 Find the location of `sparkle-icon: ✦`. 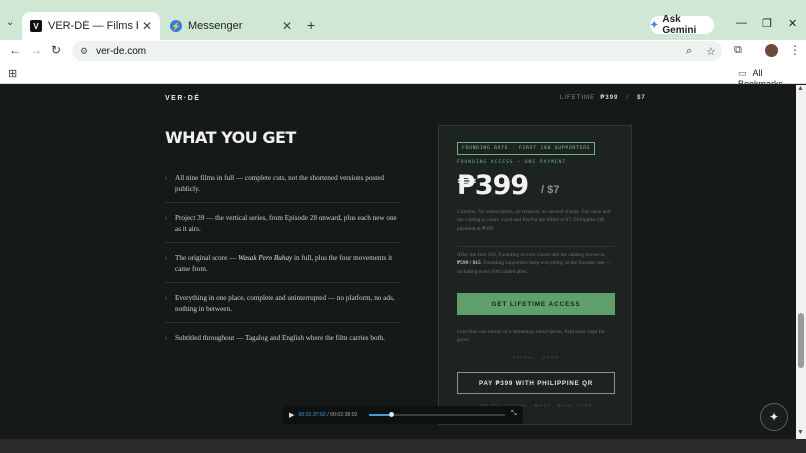

sparkle-icon: ✦ is located at coordinates (774, 417).